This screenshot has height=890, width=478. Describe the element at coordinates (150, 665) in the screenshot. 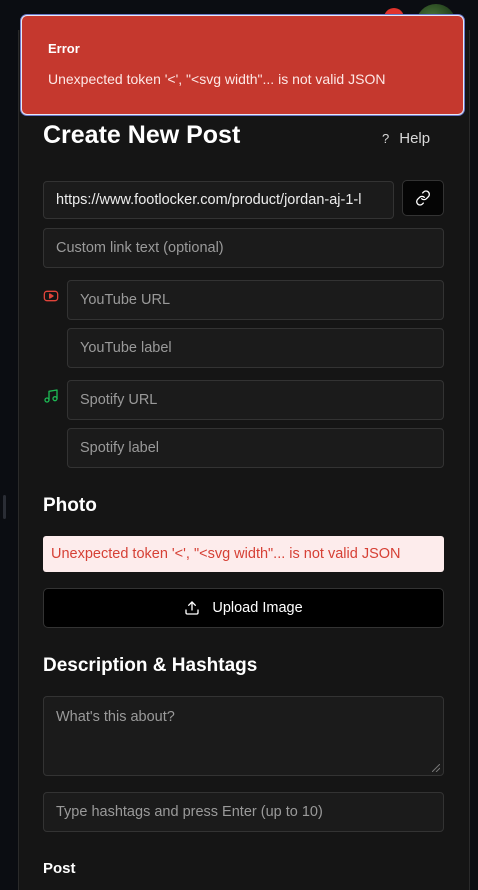

I see `description-heading: Description & Hashtags` at that location.